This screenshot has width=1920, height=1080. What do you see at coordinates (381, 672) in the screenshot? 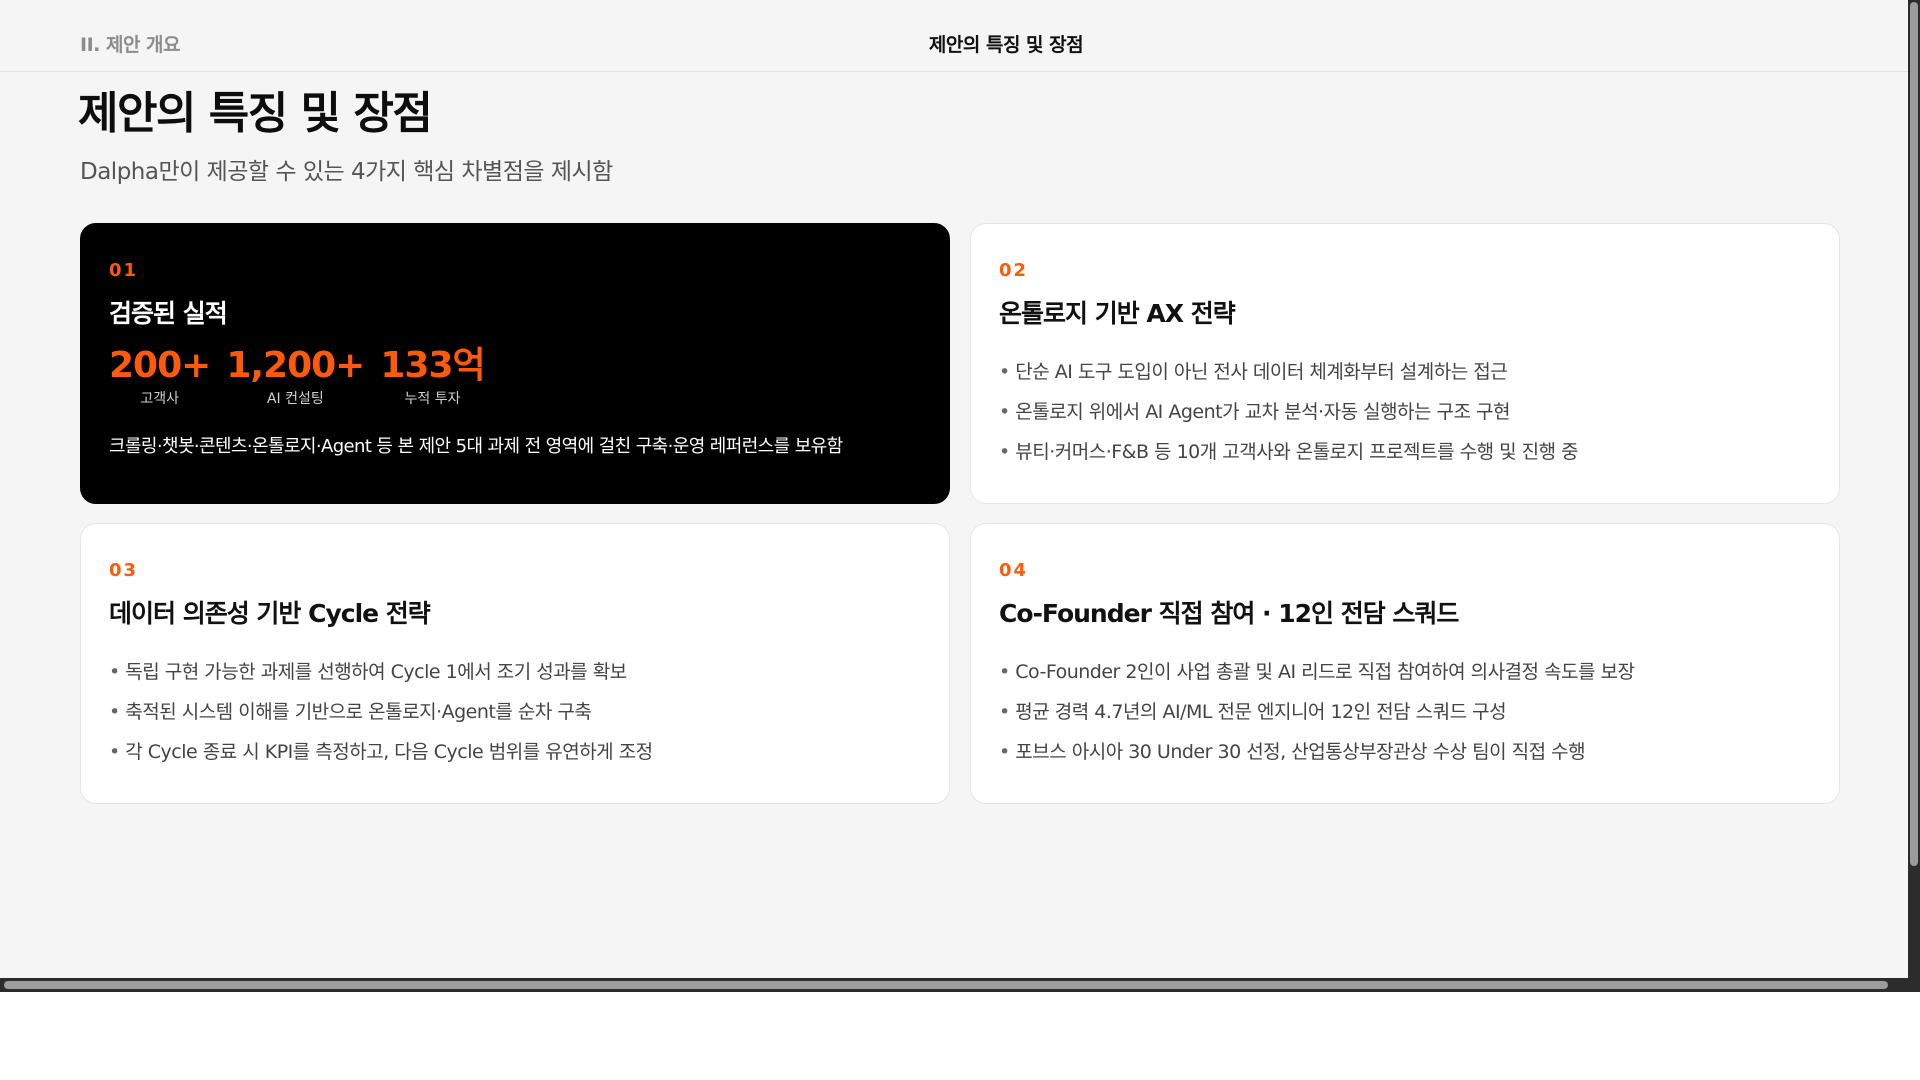
I see `bullet-item: 독립 구현 가능한 과제를 선행하여 Cycle 1에서 조기 성과를 확보` at bounding box center [381, 672].